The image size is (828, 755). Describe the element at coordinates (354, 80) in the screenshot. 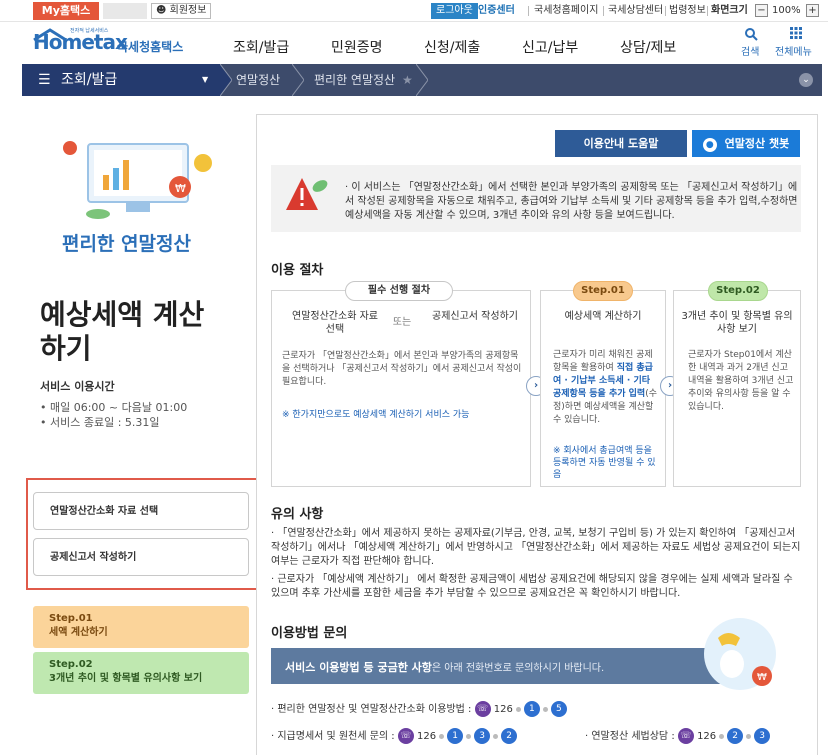

I see `breadcrumb-item-convenient: 편리한 연말정산` at that location.